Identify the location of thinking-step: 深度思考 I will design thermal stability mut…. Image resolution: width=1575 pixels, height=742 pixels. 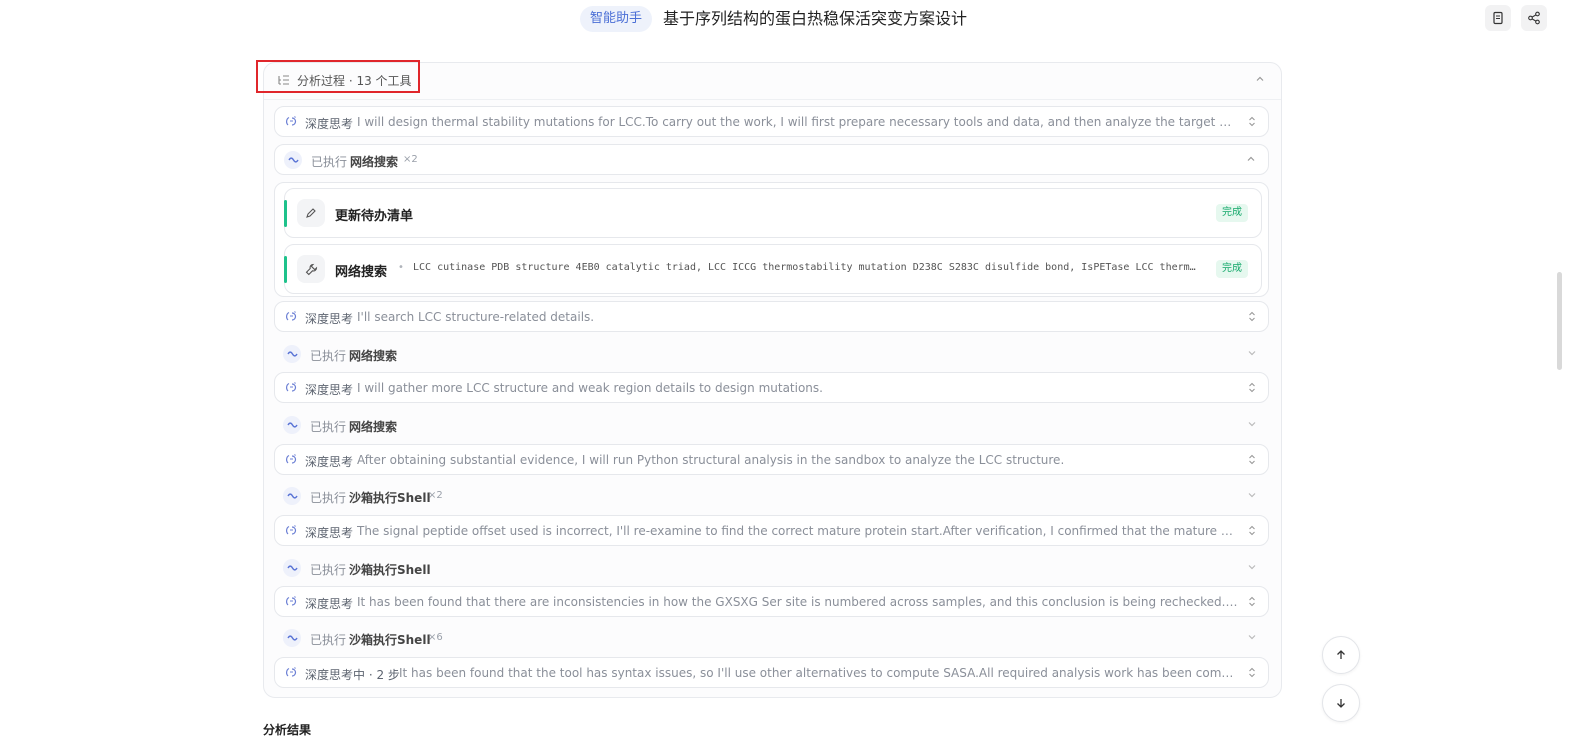
(771, 121).